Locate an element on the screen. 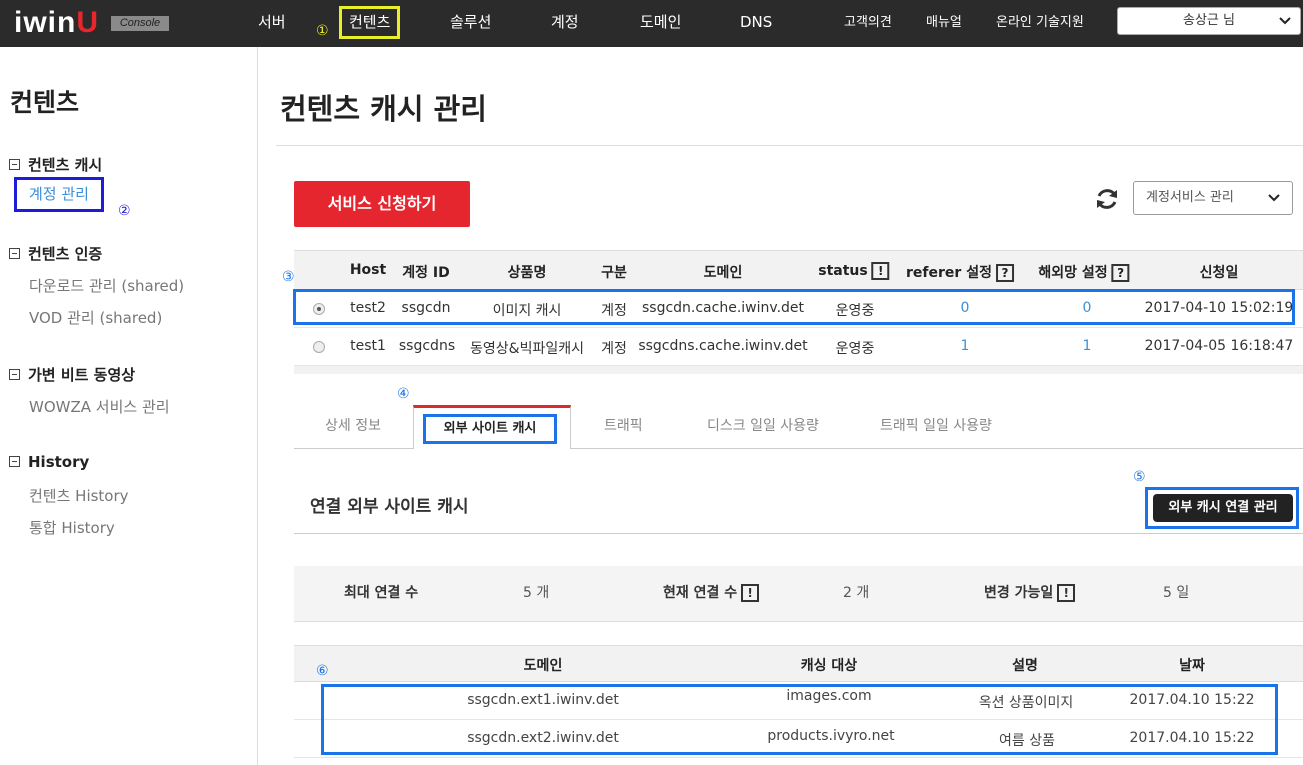 Image resolution: width=1303 pixels, height=765 pixels. stat-max-label: 최대 연결 수 is located at coordinates (381, 593).